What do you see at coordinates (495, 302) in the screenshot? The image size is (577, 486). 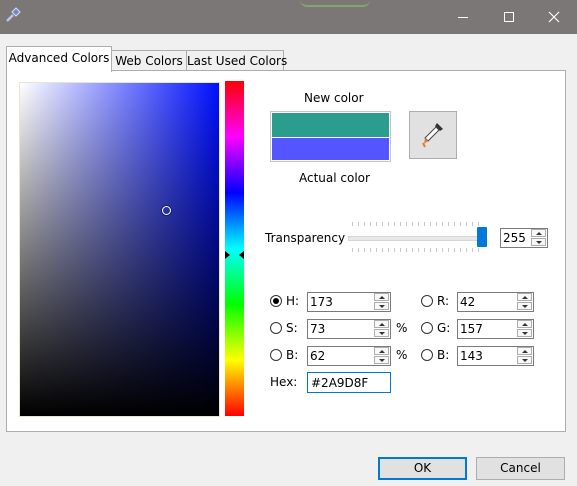 I see `r-stepper: 42` at bounding box center [495, 302].